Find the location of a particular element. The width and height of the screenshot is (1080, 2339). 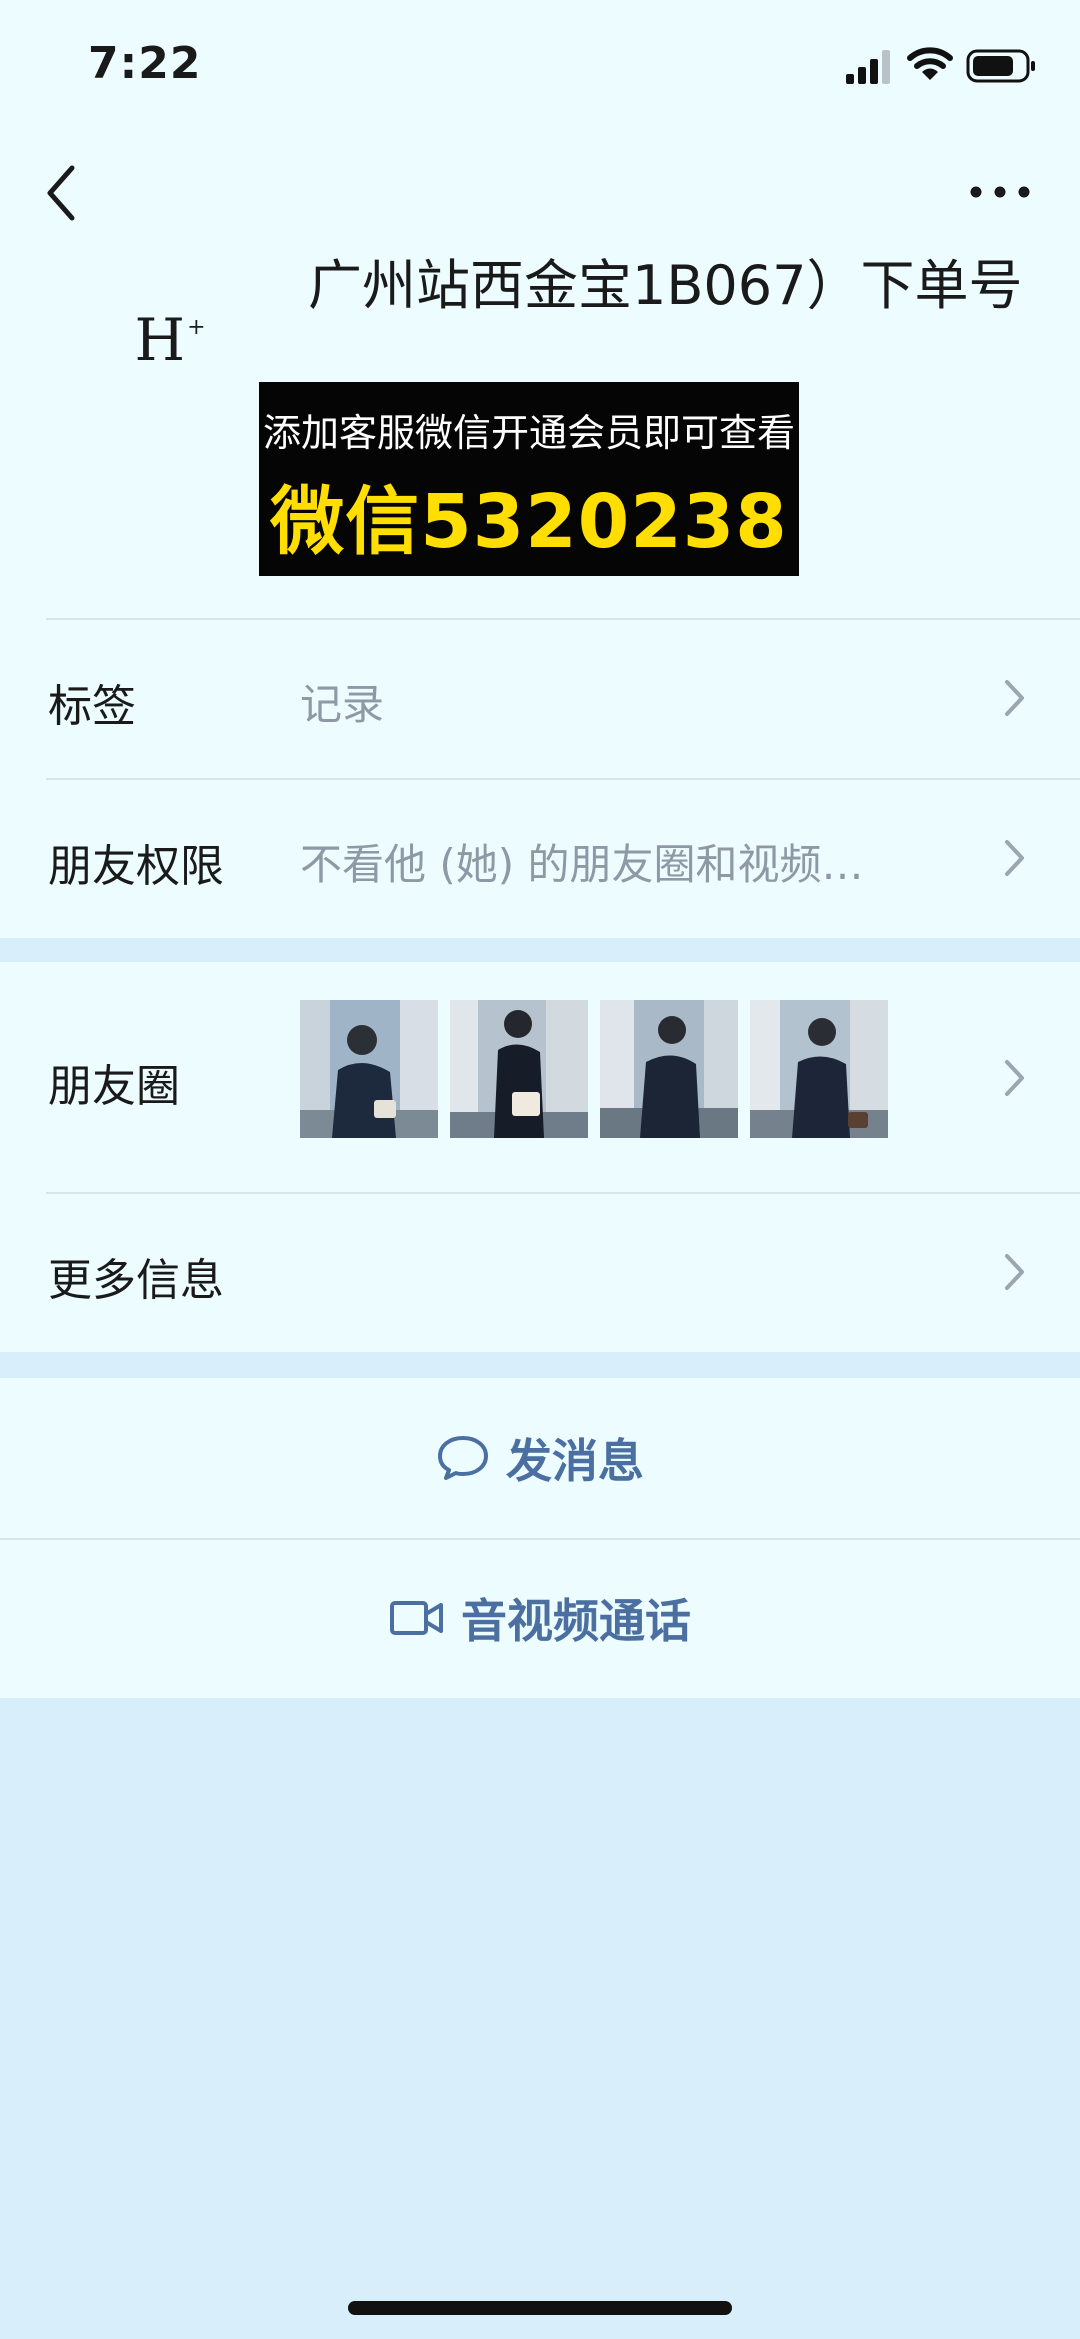

status-bar: 7:22 is located at coordinates (540, 65).